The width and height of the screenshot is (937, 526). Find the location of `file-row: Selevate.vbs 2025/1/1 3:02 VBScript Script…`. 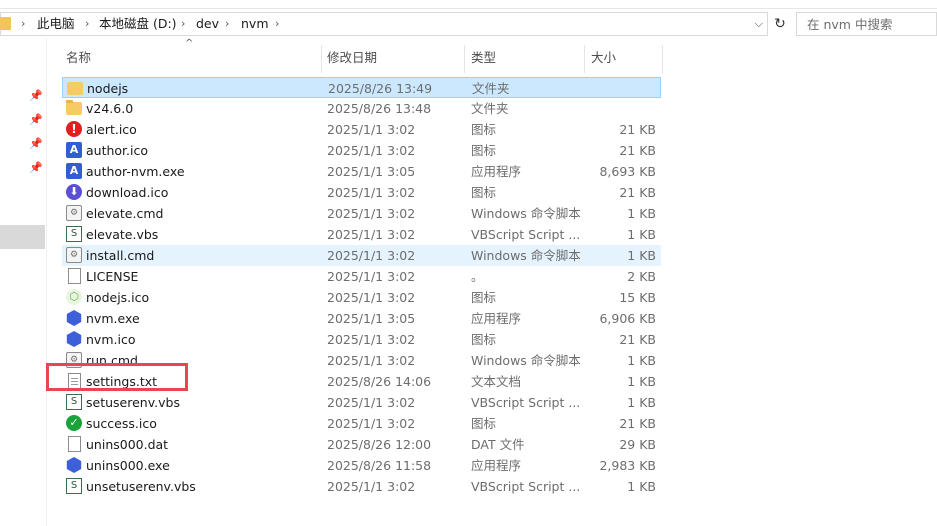

file-row: Selevate.vbs 2025/1/1 3:02 VBScript Script… is located at coordinates (361, 234).